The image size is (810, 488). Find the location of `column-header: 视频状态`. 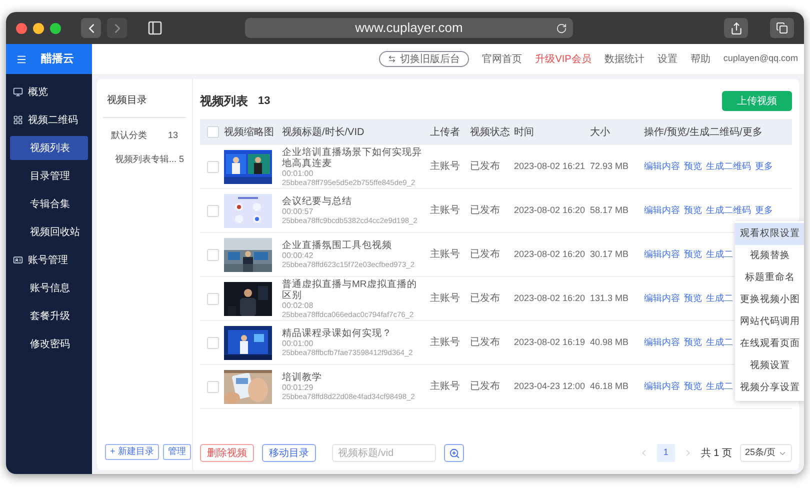

column-header: 视频状态 is located at coordinates (490, 133).